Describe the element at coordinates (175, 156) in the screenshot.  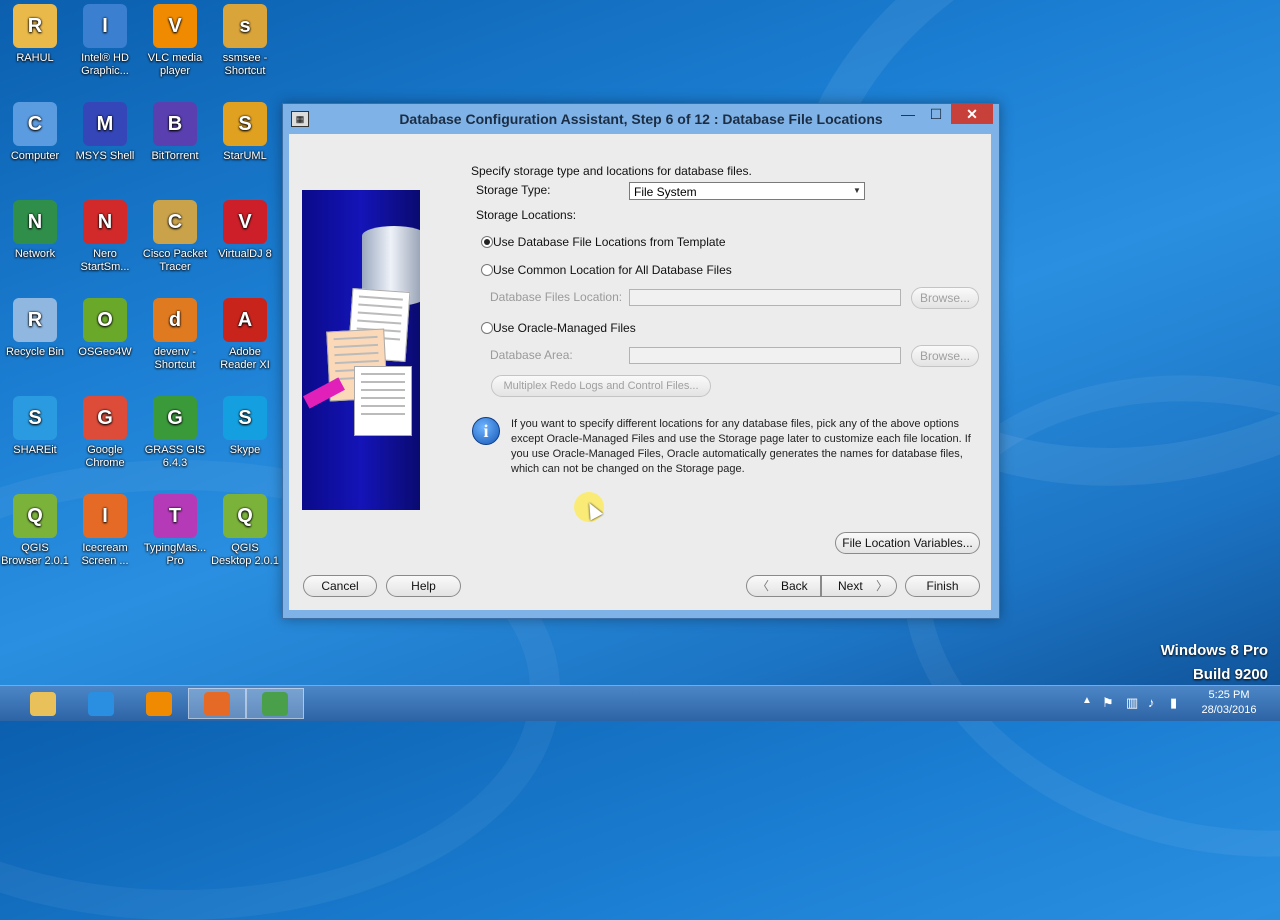
I see `desktop-icon-label: BitTorrent` at that location.